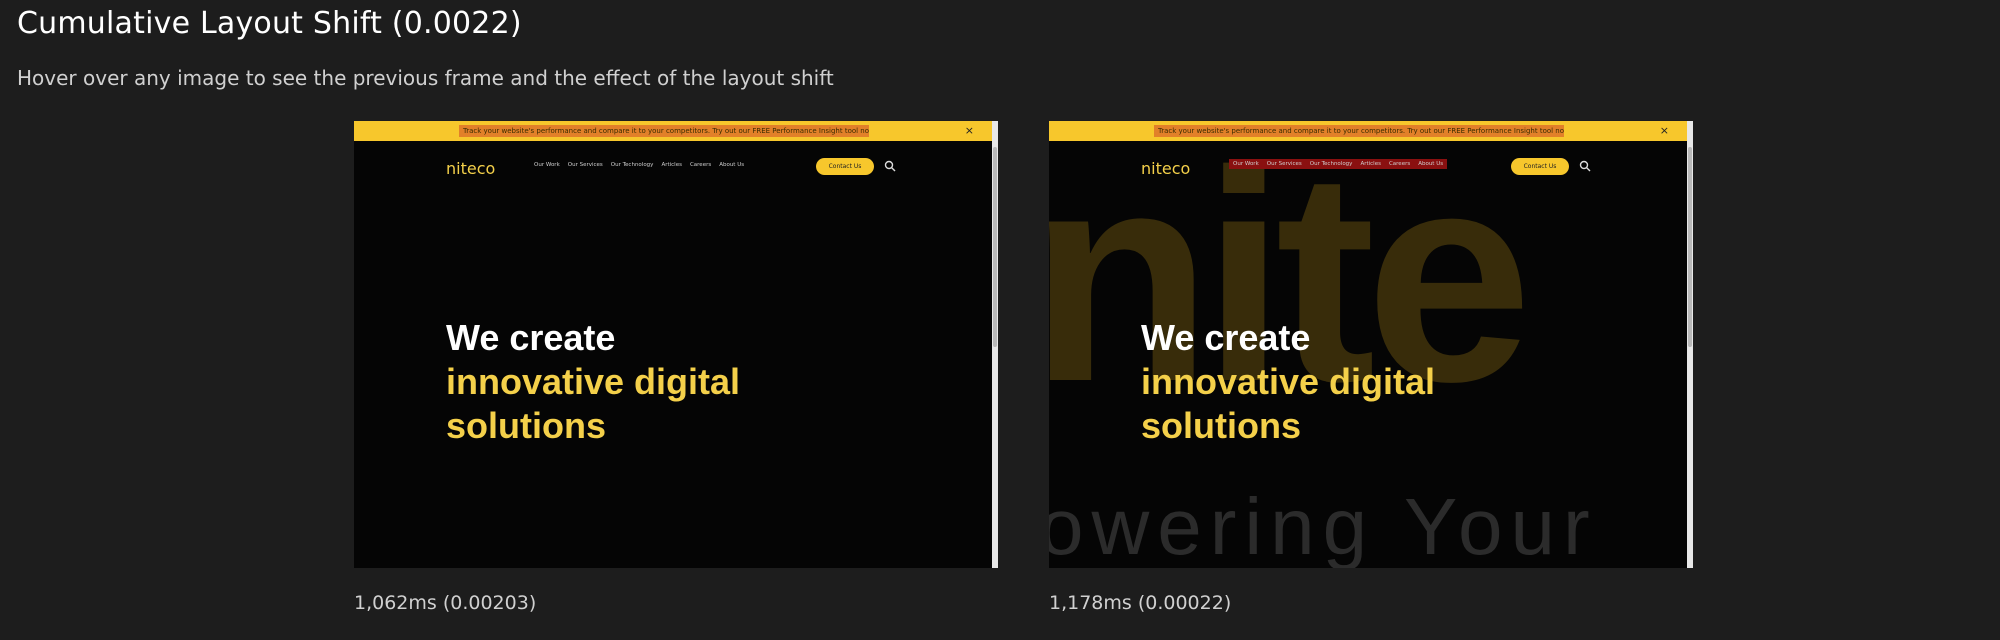 The width and height of the screenshot is (2000, 640). I want to click on hero-background-subtext: owering Your, so click(1323, 525).